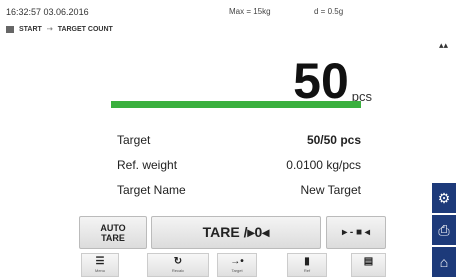  What do you see at coordinates (147, 164) in the screenshot?
I see `info-label: Ref. weight` at bounding box center [147, 164].